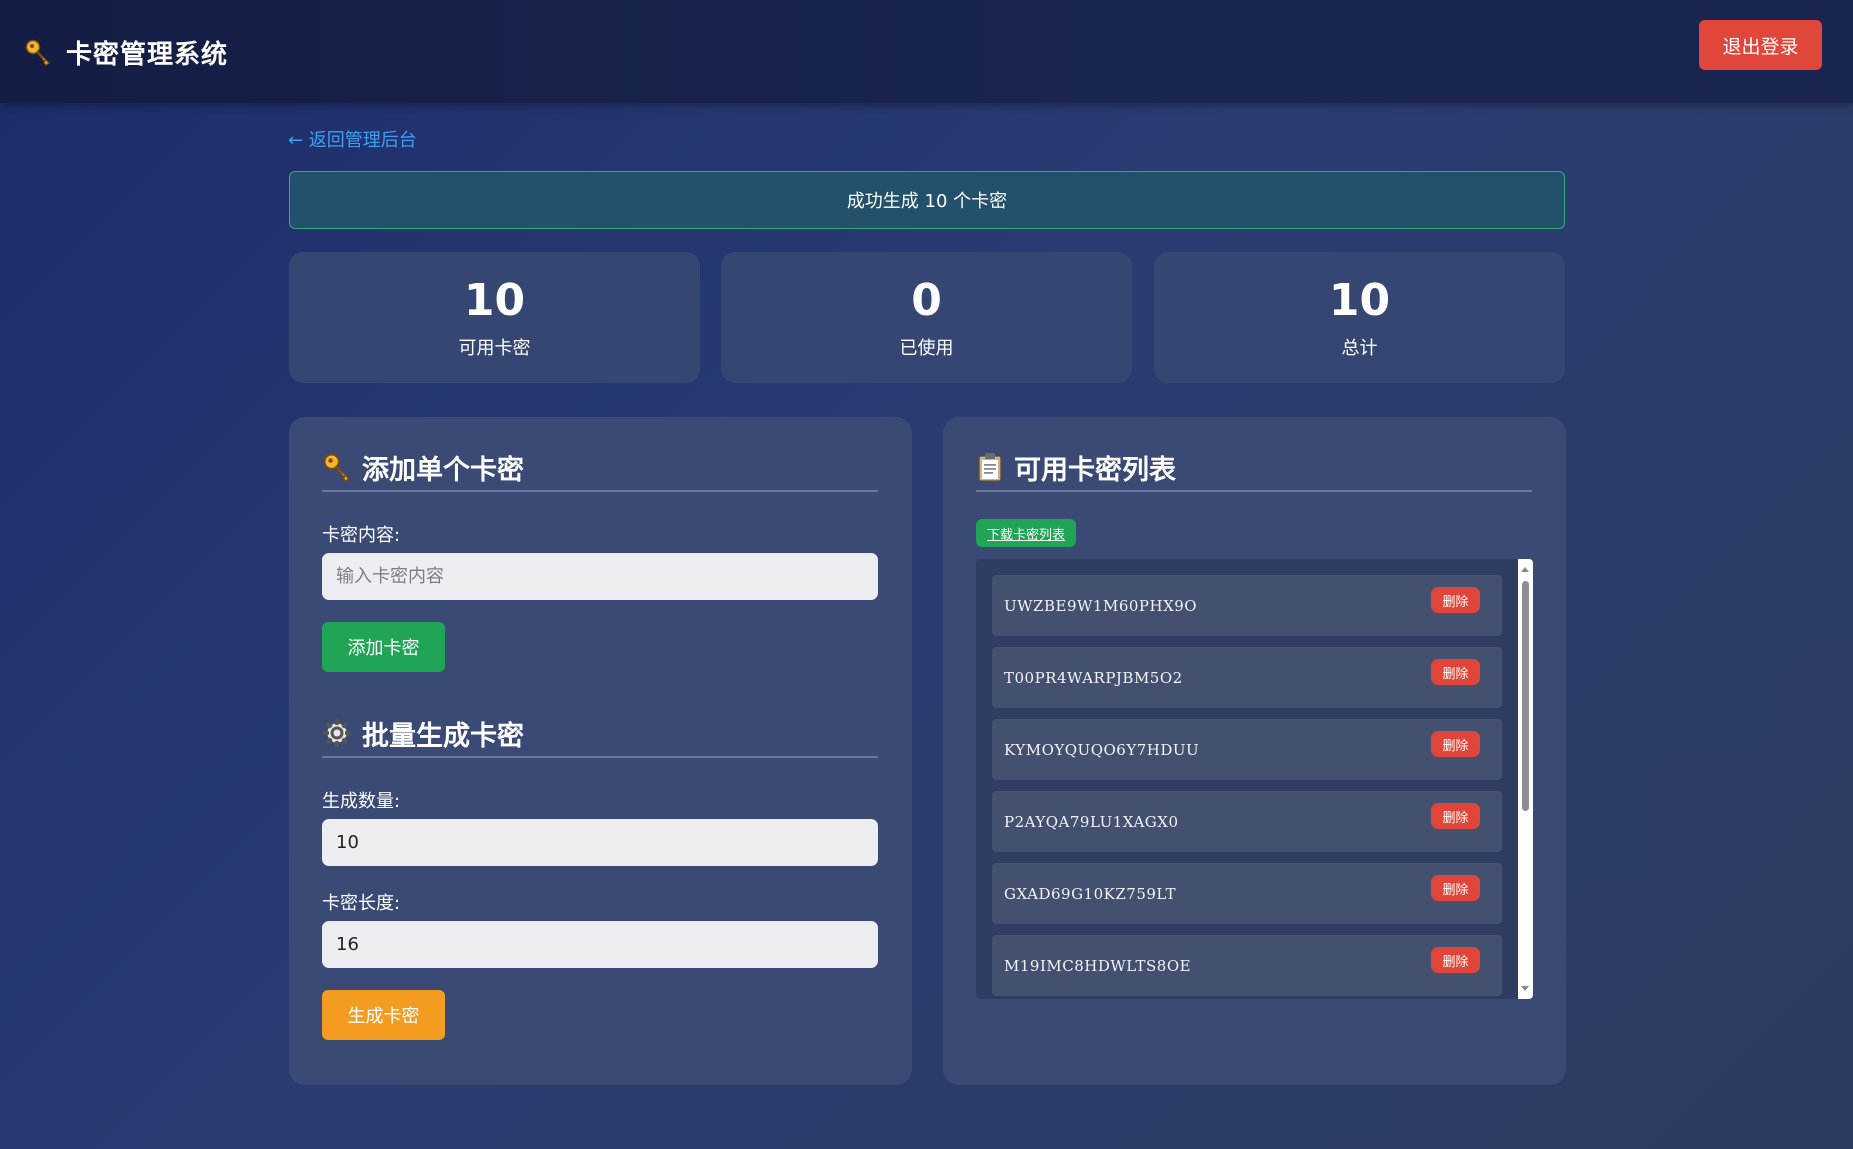 The image size is (1853, 1149). I want to click on stat-available: 10 可用卡密, so click(494, 317).